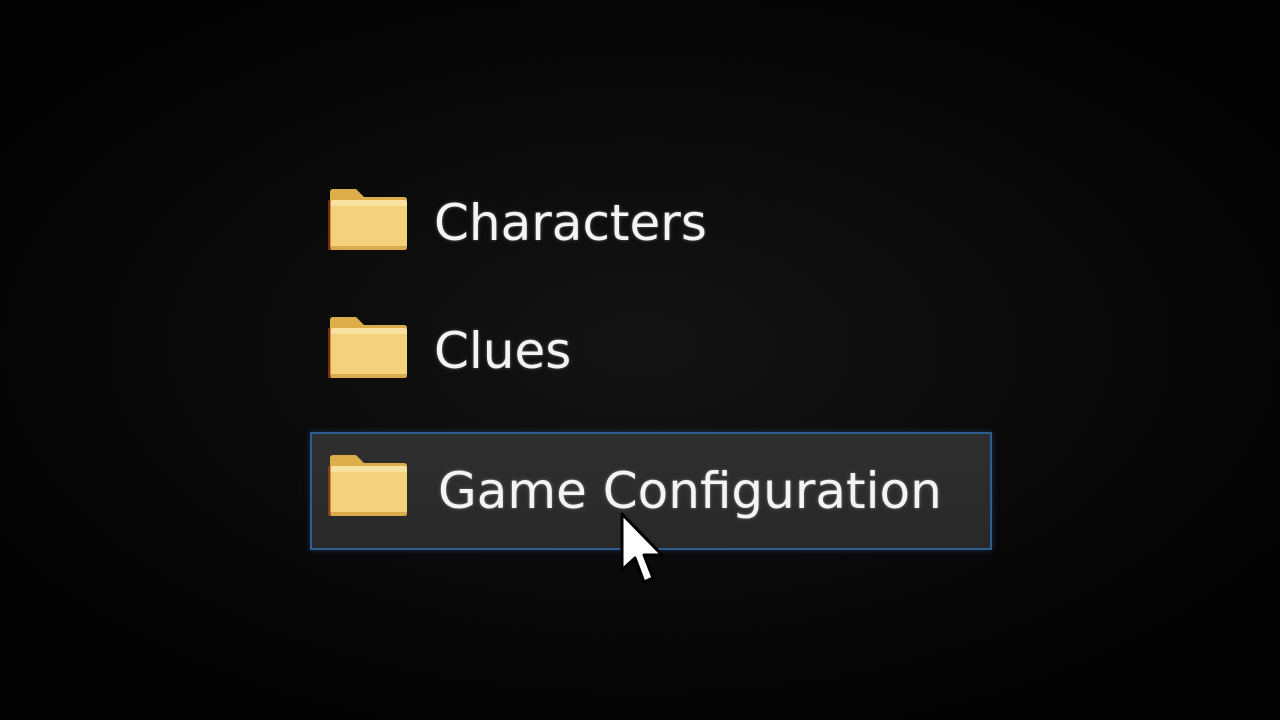 The image size is (1280, 720). What do you see at coordinates (651, 353) in the screenshot?
I see `folder-item-clues: Clues` at bounding box center [651, 353].